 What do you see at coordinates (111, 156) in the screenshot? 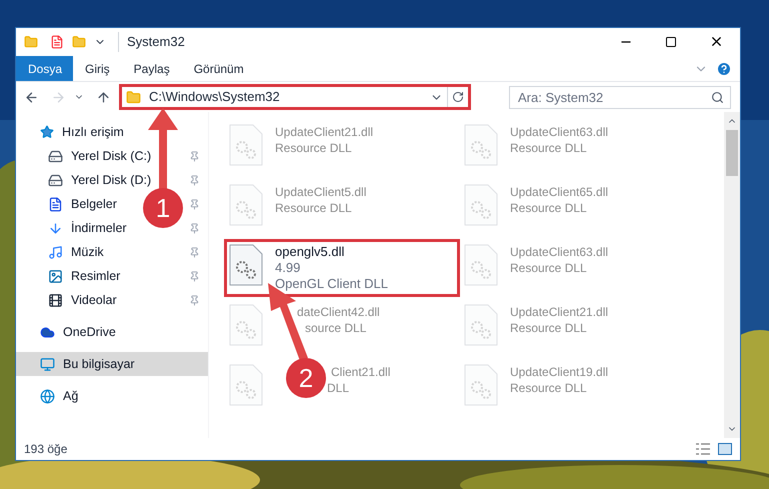
I see `sidebar-item: Yerel Disk (C:)` at bounding box center [111, 156].